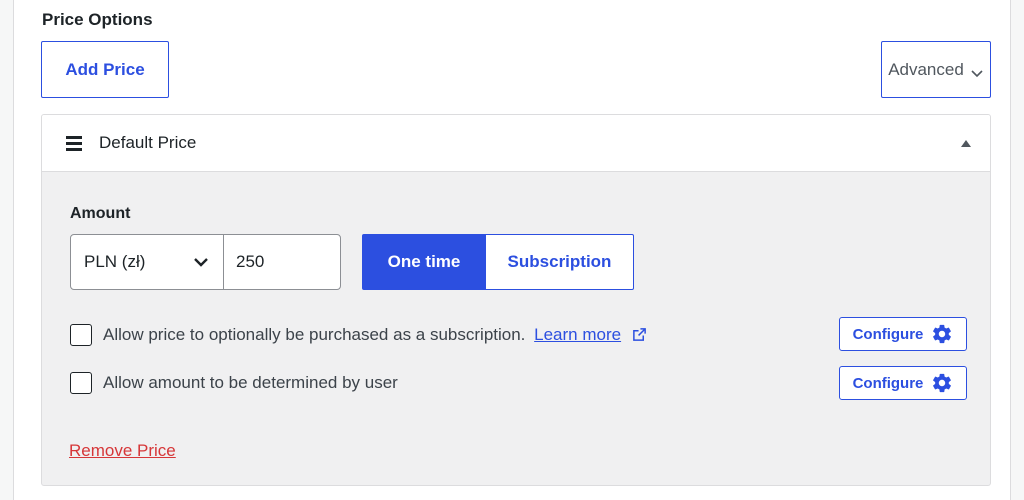 Image resolution: width=1024 pixels, height=500 pixels. What do you see at coordinates (1017, 250) in the screenshot?
I see `right-edge` at bounding box center [1017, 250].